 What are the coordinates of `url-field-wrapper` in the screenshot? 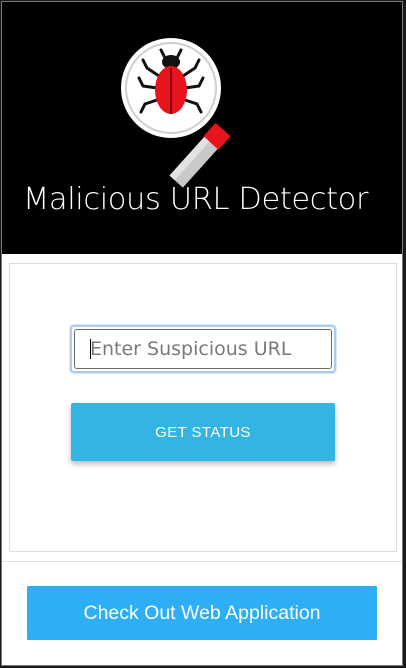 It's located at (203, 349).